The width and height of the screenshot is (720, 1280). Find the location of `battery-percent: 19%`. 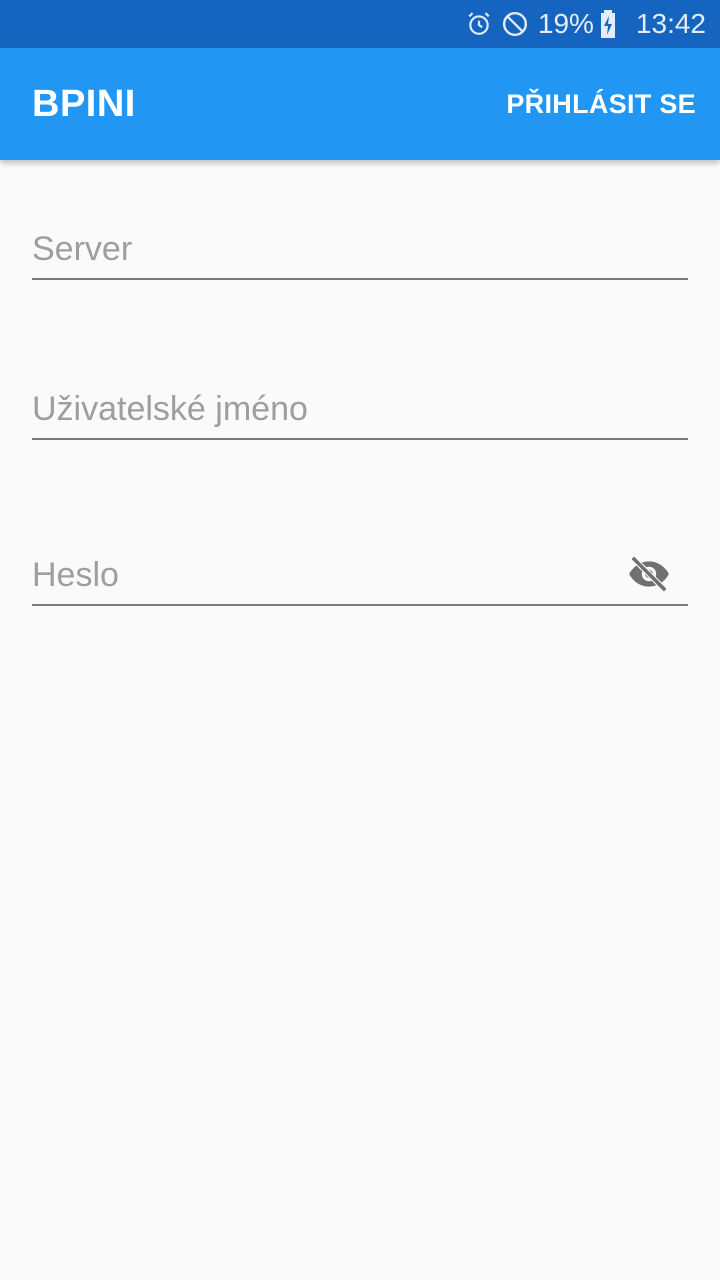

battery-percent: 19% is located at coordinates (565, 23).